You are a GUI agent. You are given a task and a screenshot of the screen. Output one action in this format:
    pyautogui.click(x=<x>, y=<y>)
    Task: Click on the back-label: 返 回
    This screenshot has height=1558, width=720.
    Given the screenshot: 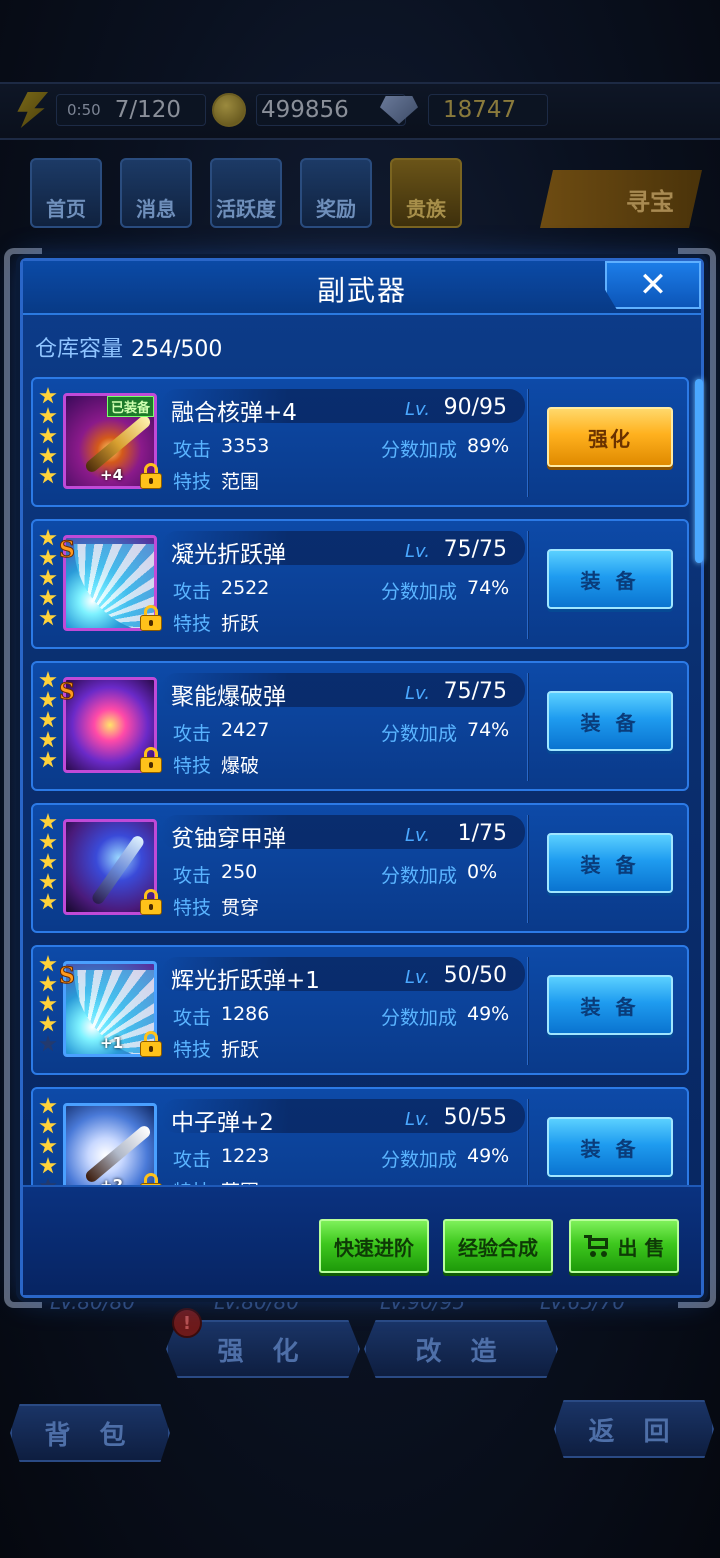 What is the action you would take?
    pyautogui.click(x=634, y=1431)
    